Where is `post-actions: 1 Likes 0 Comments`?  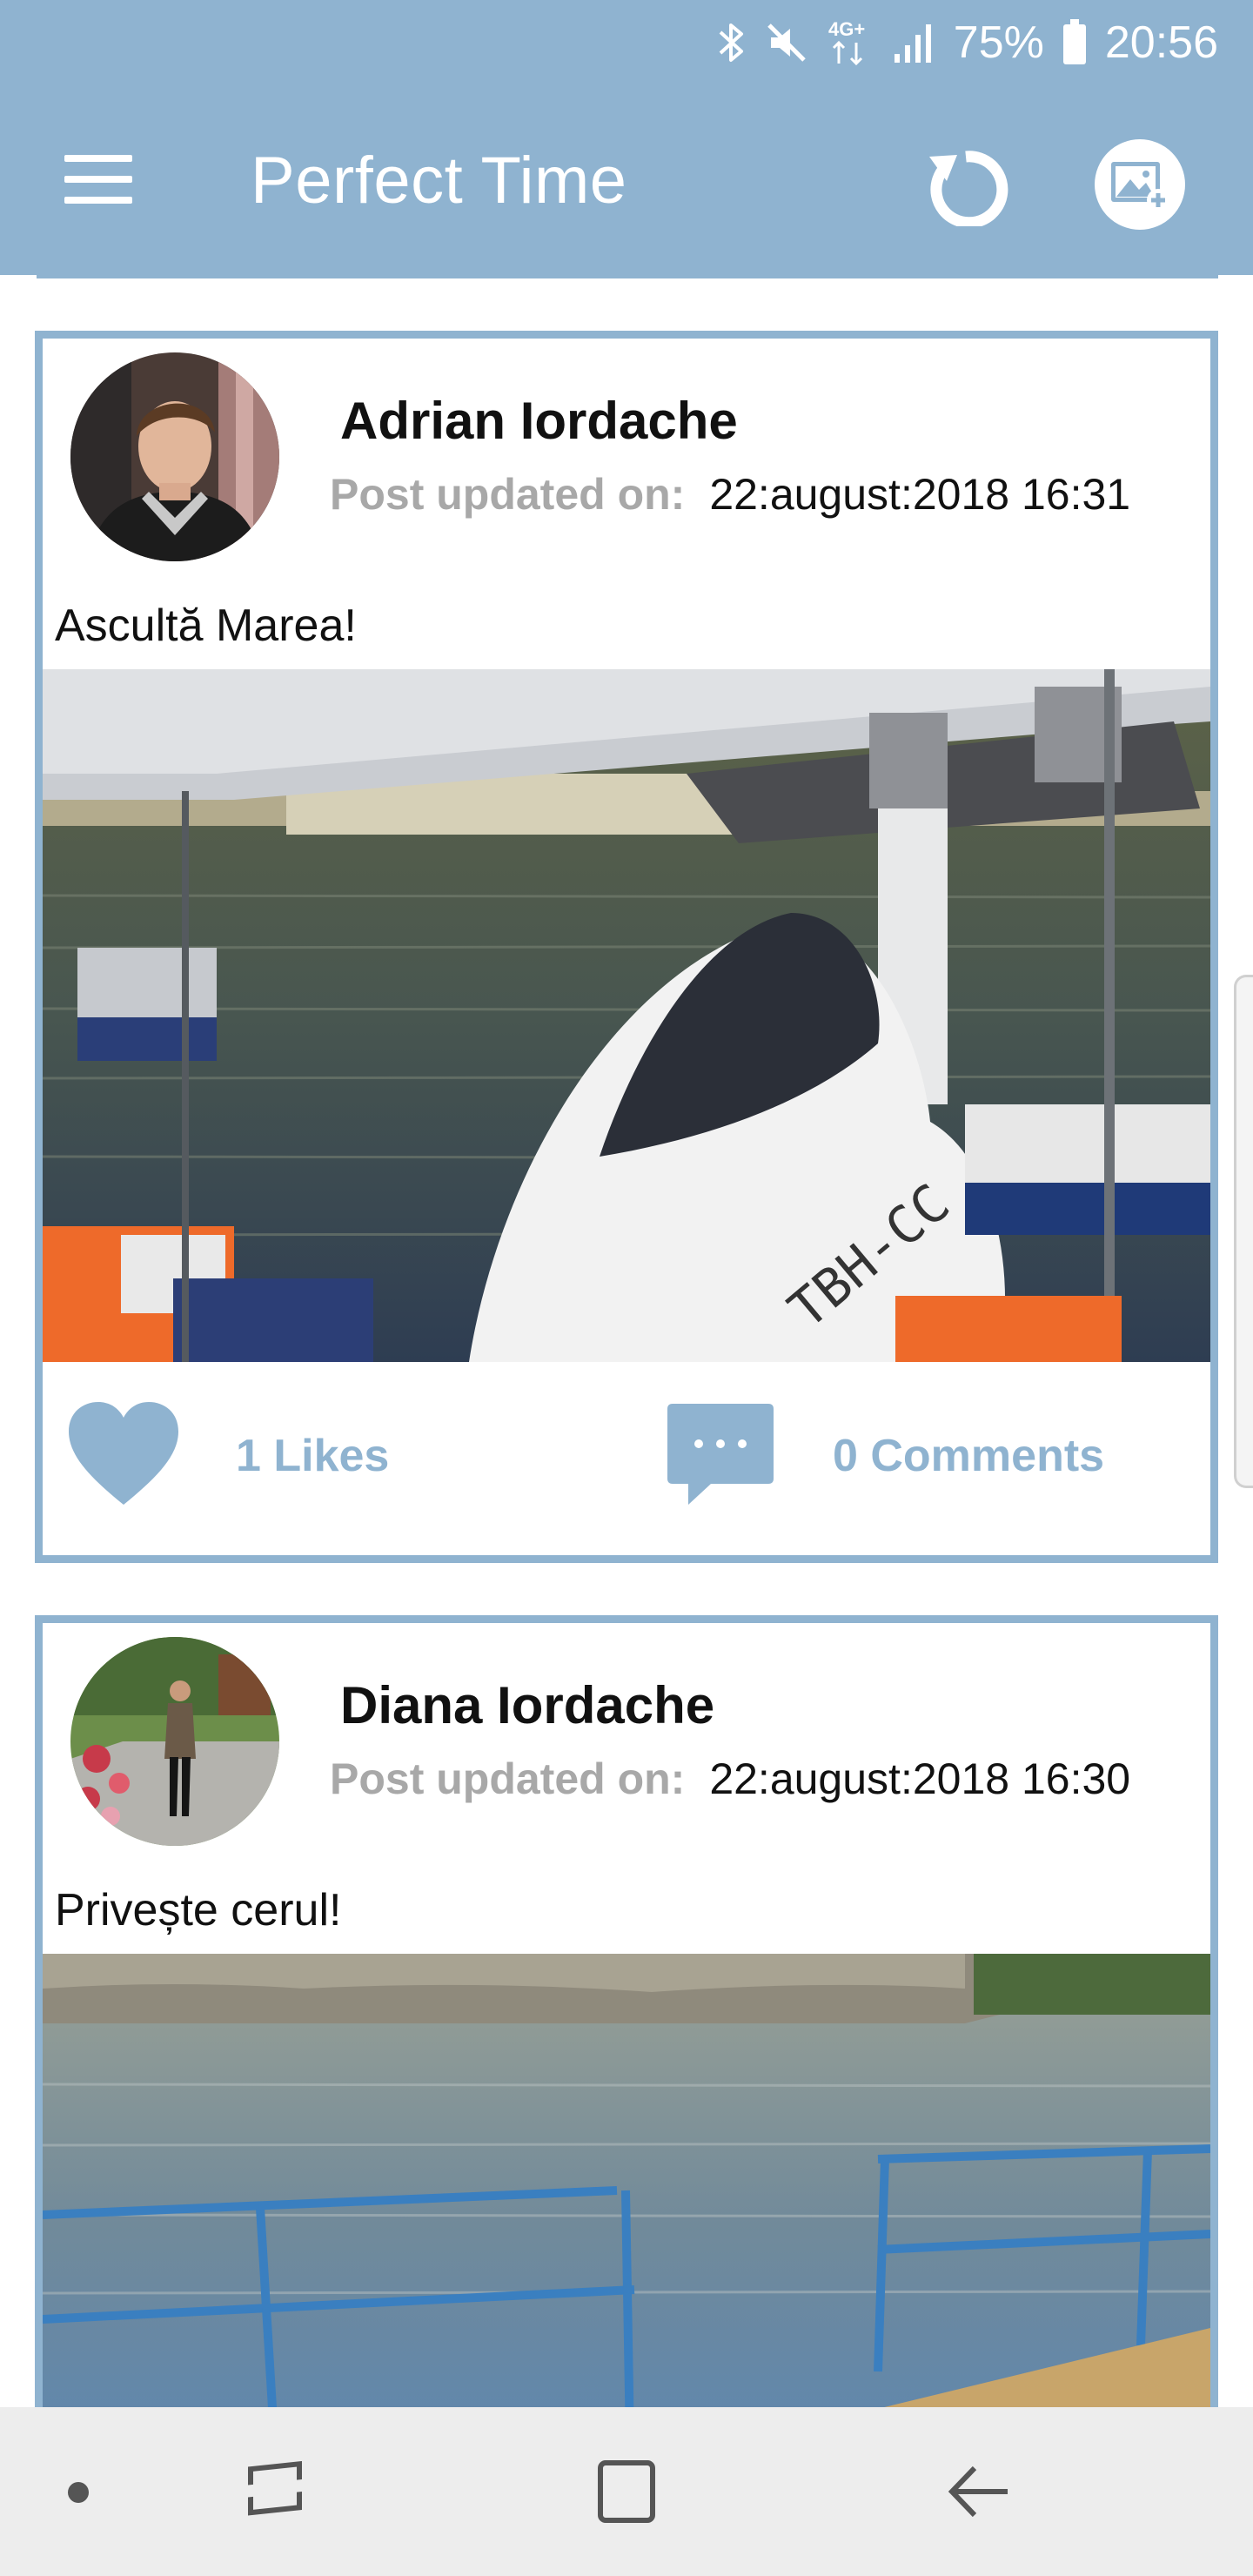
post-actions: 1 Likes 0 Comments is located at coordinates (626, 1458).